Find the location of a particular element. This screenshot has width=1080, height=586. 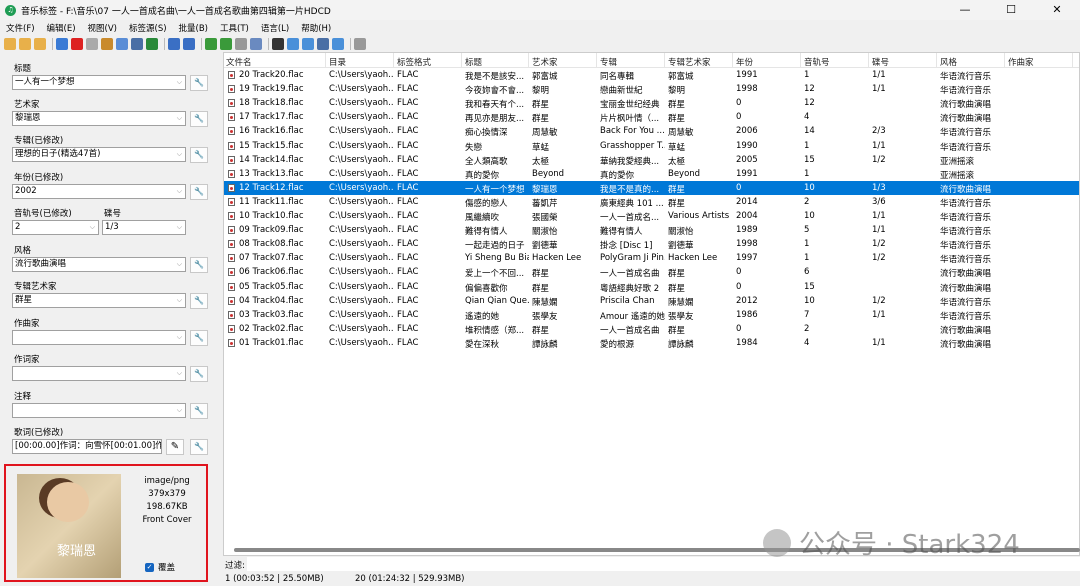

refresh-icon is located at coordinates (152, 44).